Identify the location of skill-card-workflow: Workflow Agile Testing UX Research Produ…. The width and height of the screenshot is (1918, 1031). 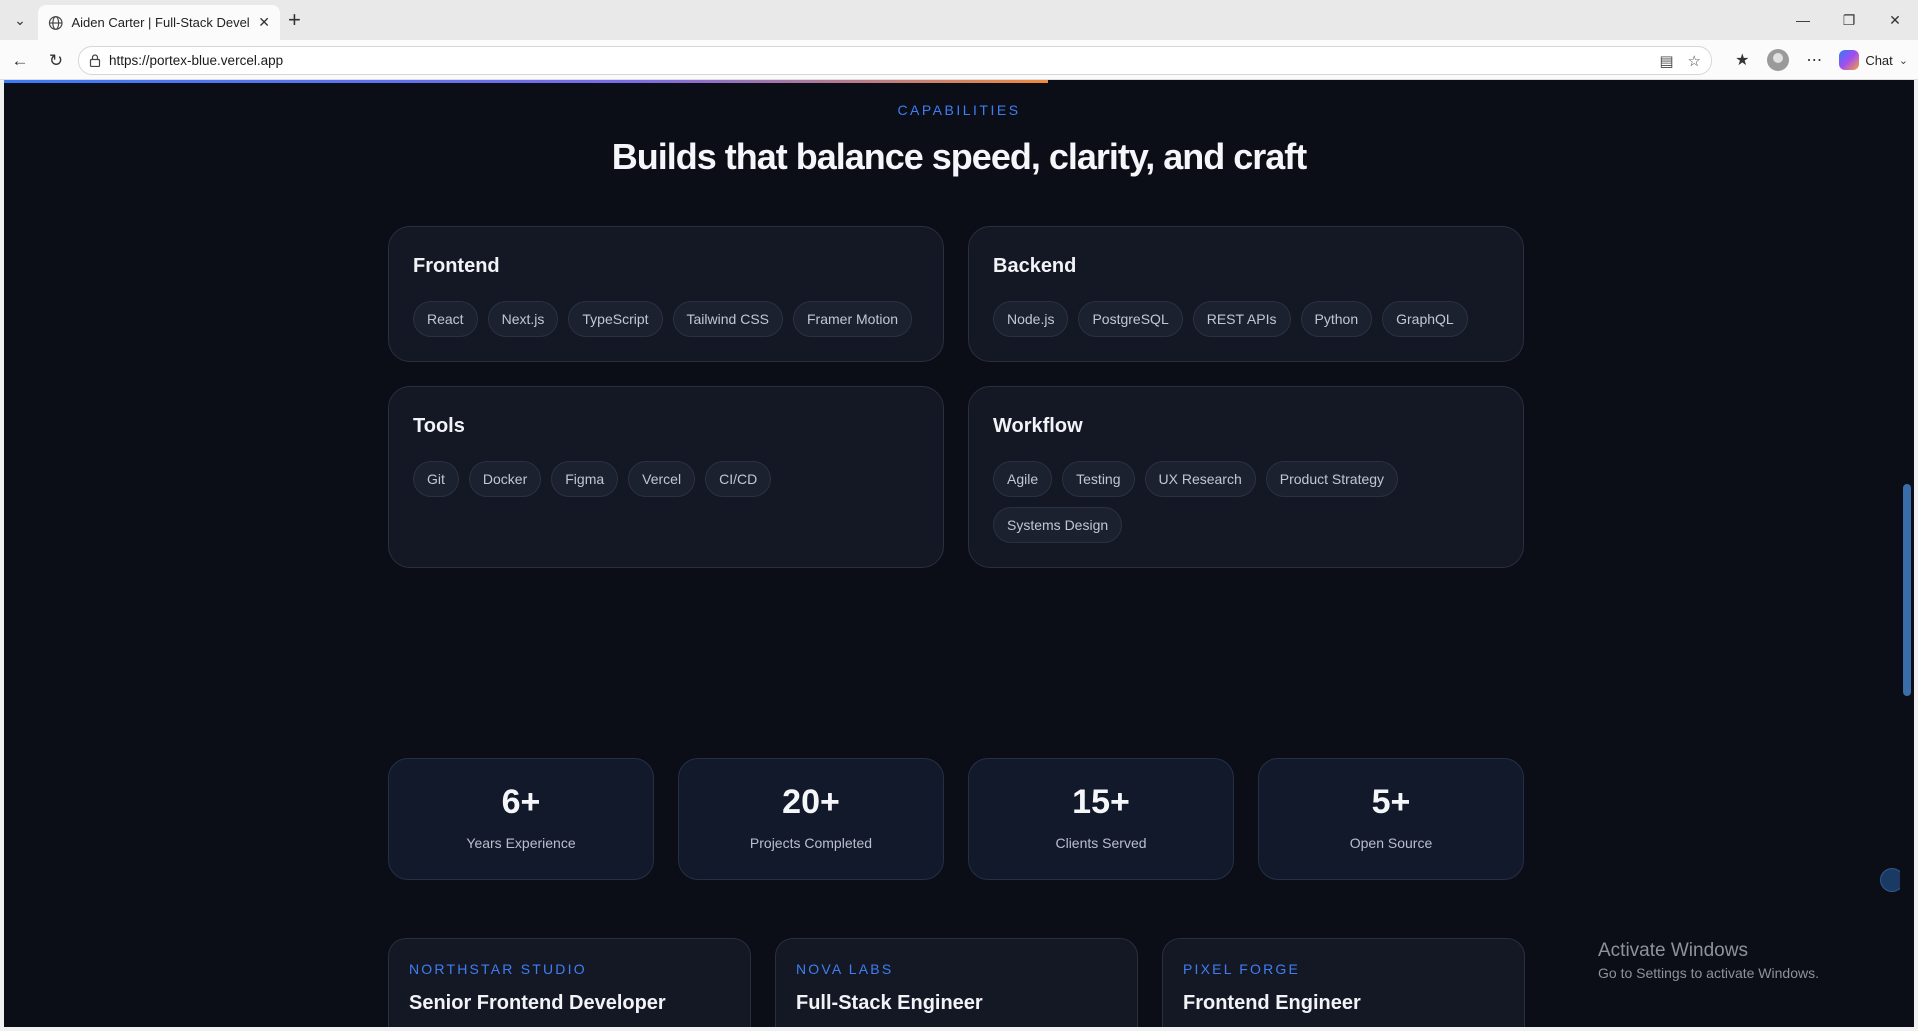
(1246, 477).